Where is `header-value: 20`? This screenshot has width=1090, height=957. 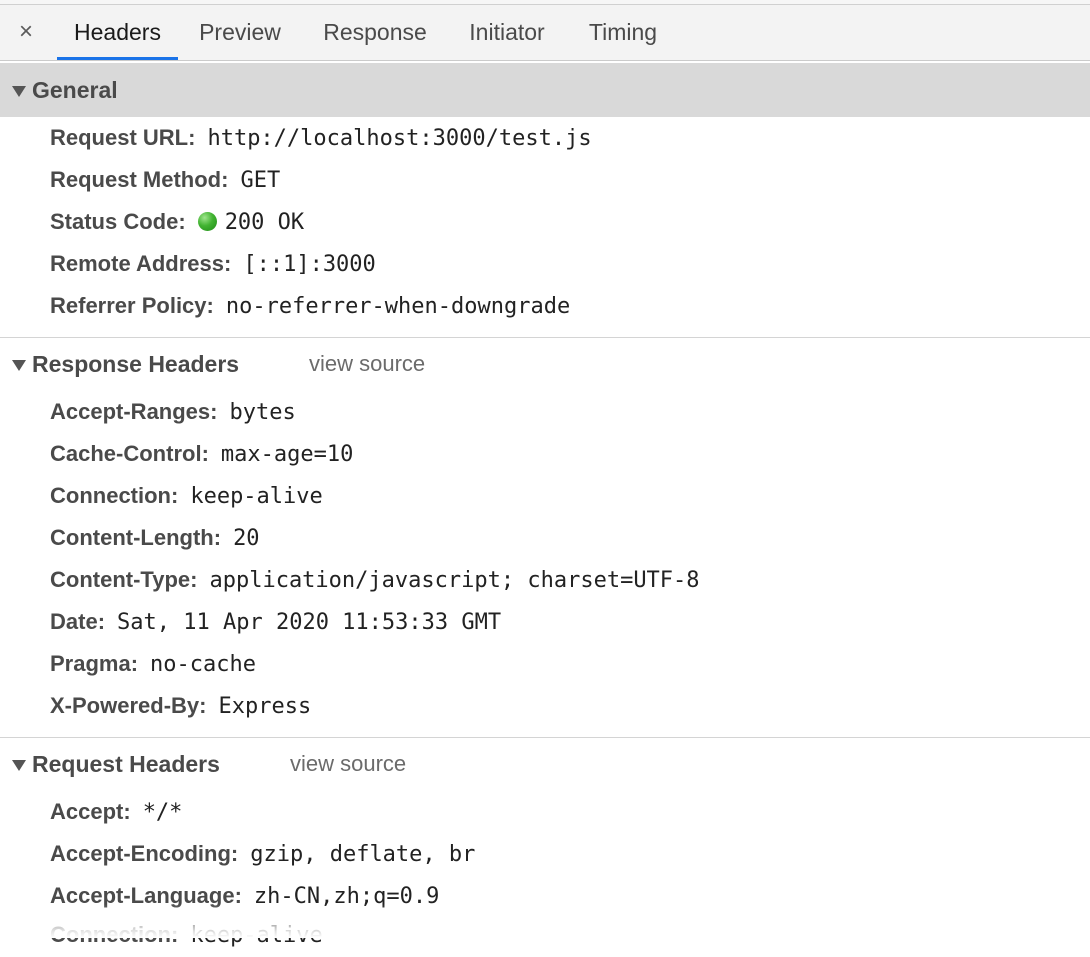 header-value: 20 is located at coordinates (246, 538).